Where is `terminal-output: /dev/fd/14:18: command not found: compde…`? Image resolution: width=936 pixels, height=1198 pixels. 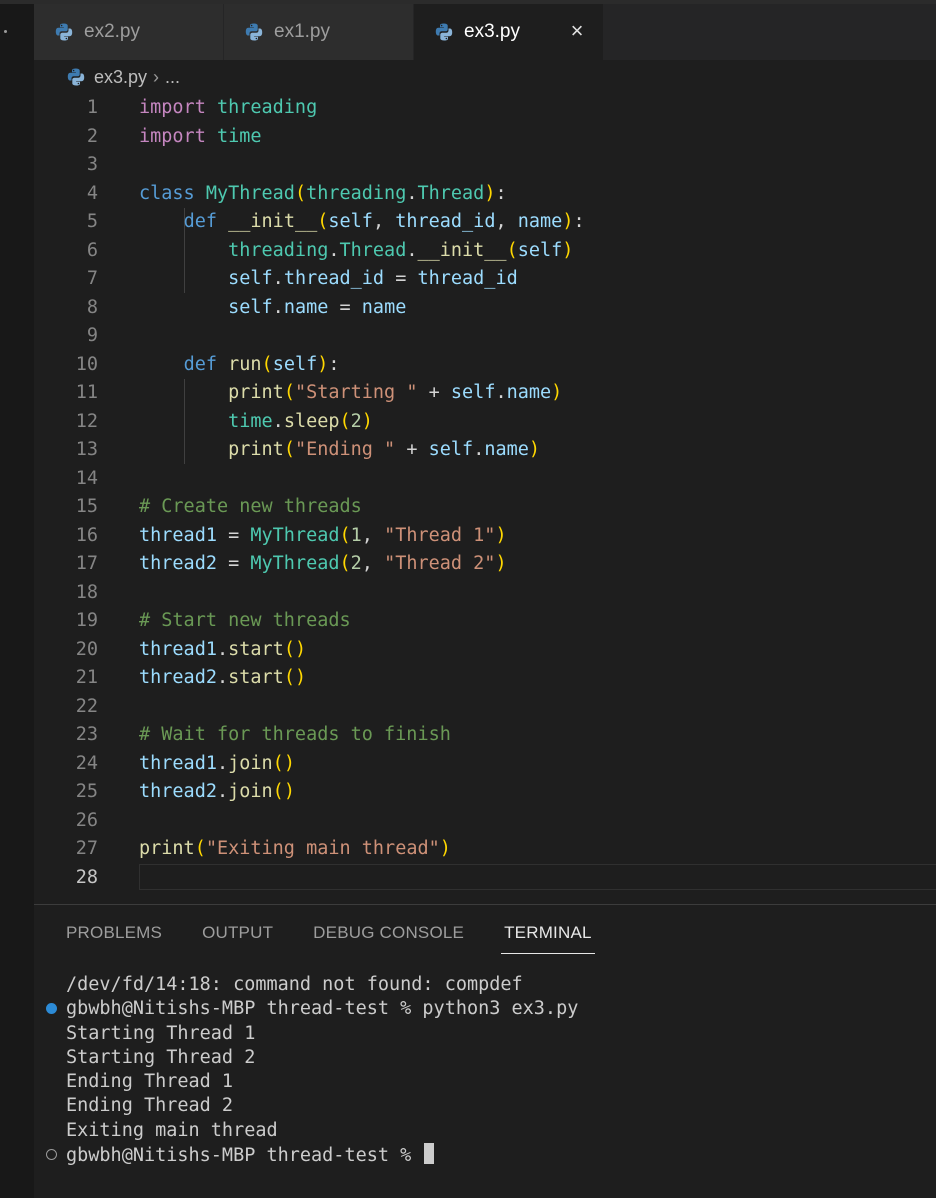
terminal-output: /dev/fd/14:18: command not found: compde… is located at coordinates (312, 1070).